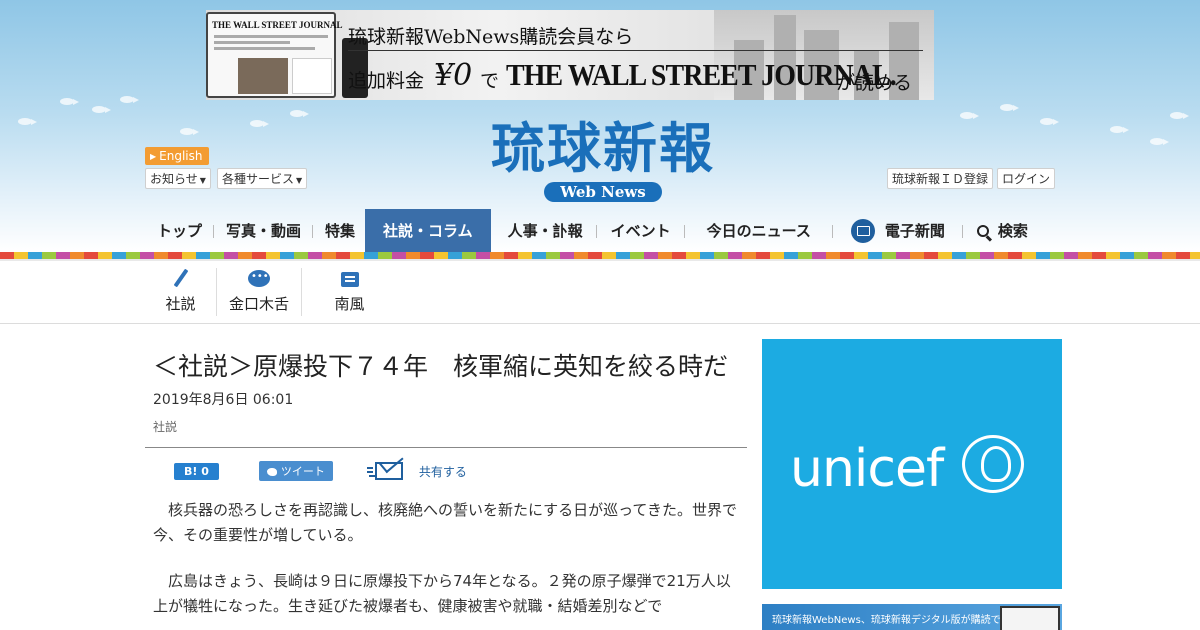 This screenshot has width=1200, height=630. What do you see at coordinates (544, 230) in the screenshot?
I see `nav-item-personnel-obituary: 人事・訃報` at bounding box center [544, 230].